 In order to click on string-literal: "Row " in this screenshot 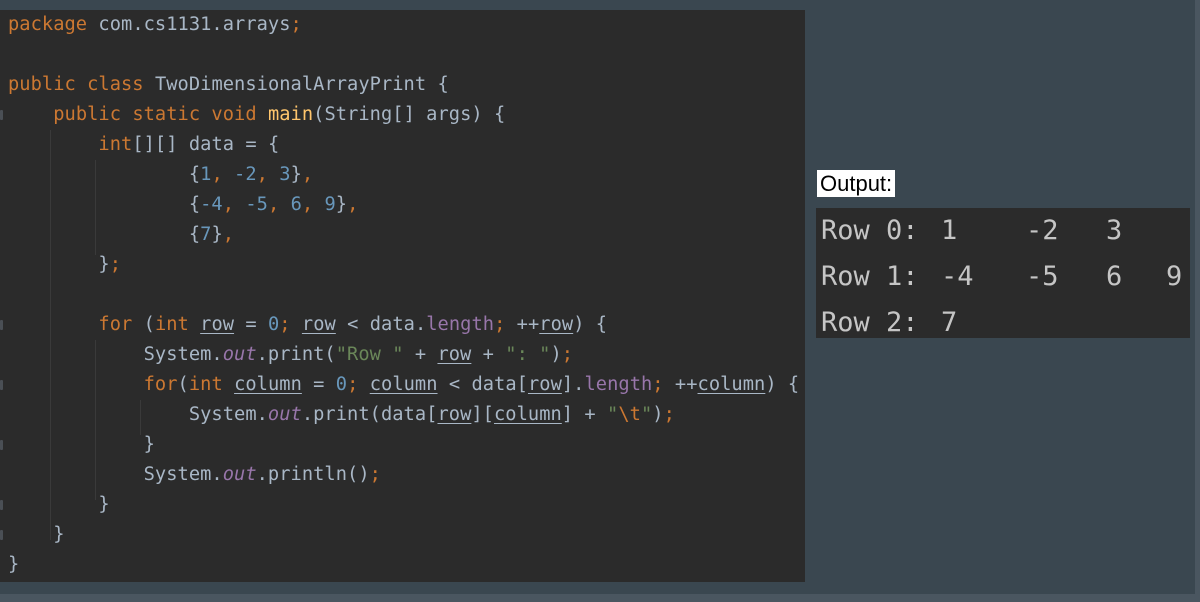, I will do `click(369, 354)`.